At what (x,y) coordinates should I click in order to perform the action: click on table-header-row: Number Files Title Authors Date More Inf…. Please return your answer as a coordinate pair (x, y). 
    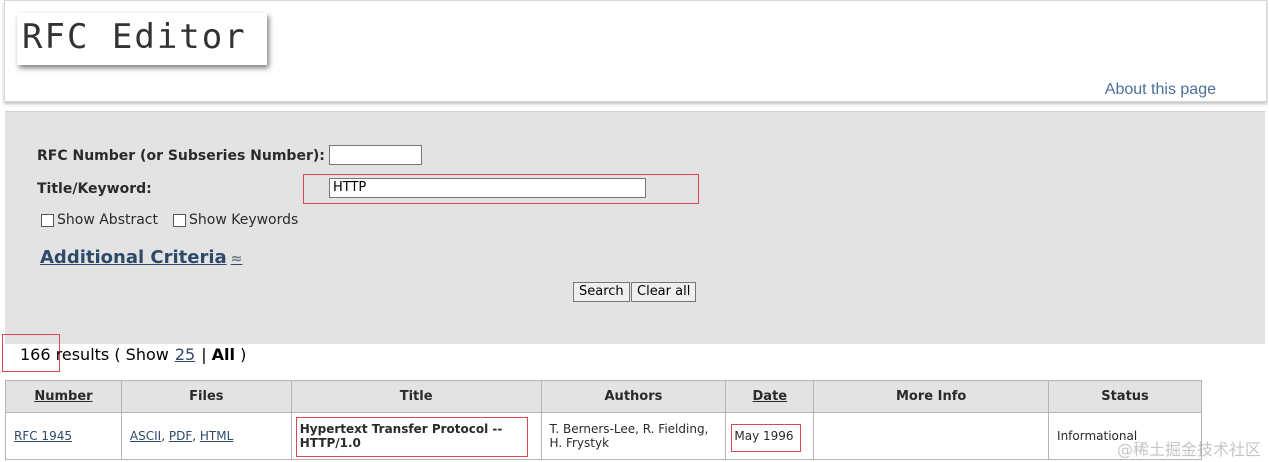
    Looking at the image, I should click on (603, 396).